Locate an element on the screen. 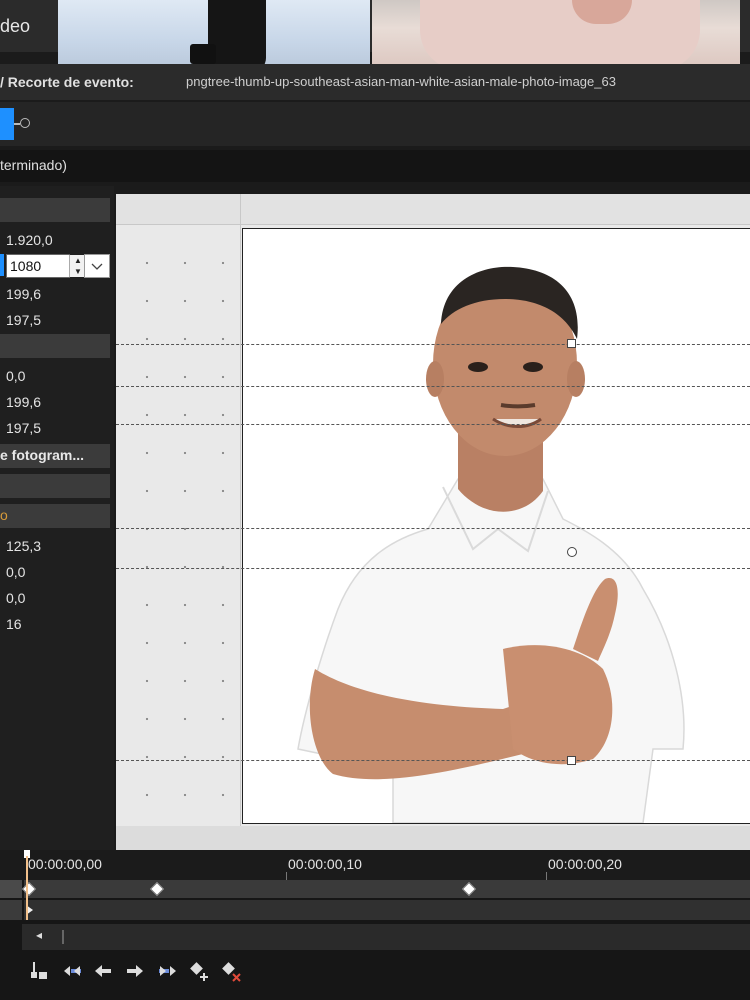  section-marker-label: o is located at coordinates (4, 515).